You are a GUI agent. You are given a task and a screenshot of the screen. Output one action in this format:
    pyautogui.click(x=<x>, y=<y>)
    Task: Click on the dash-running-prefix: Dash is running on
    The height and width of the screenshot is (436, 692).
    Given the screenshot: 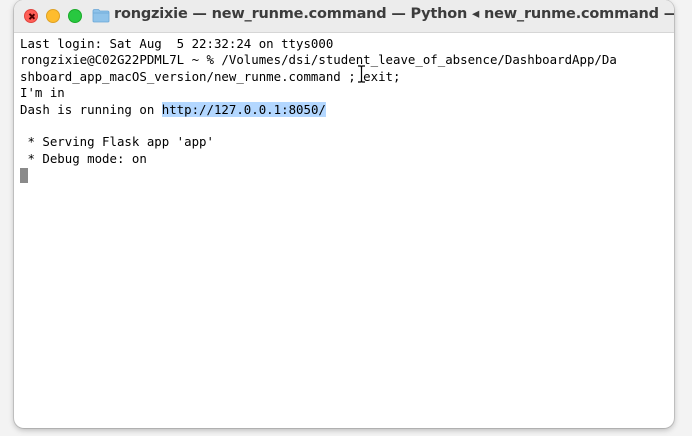 What is the action you would take?
    pyautogui.click(x=91, y=109)
    